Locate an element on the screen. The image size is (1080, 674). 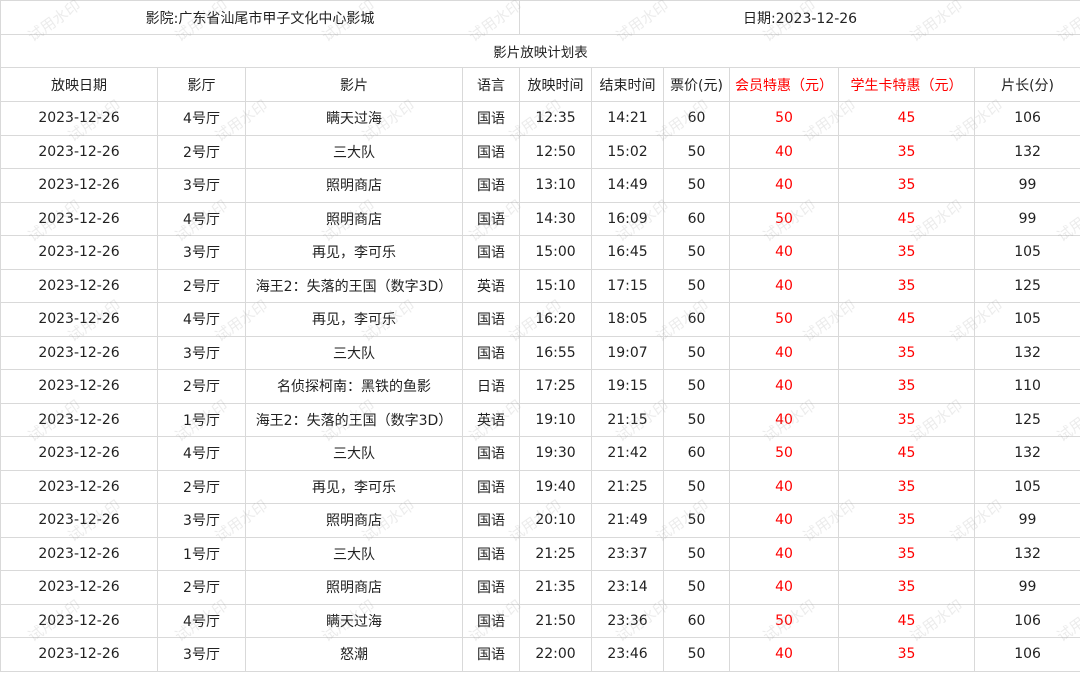
table-row: 2023-12-26 2号厅 照明商店 国语 21:35 23:14 50 40 35 99 is located at coordinates (540, 587).